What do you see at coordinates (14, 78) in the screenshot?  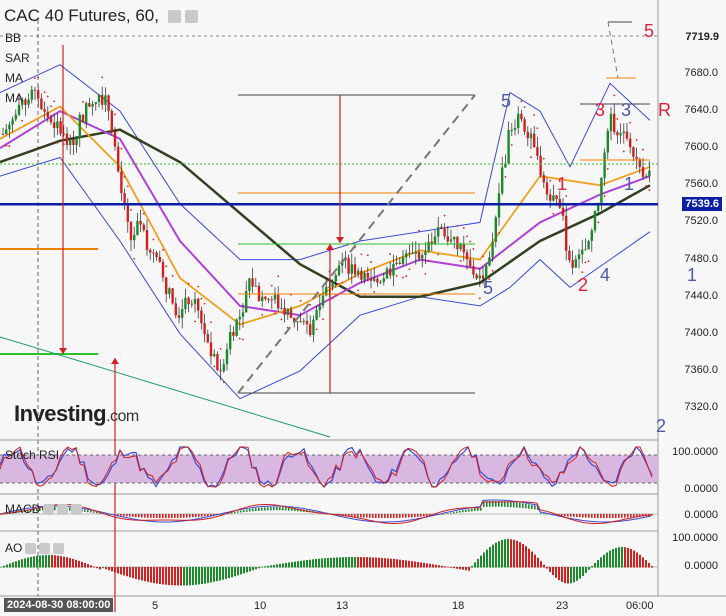 I see `indicator-ma-1: MA` at bounding box center [14, 78].